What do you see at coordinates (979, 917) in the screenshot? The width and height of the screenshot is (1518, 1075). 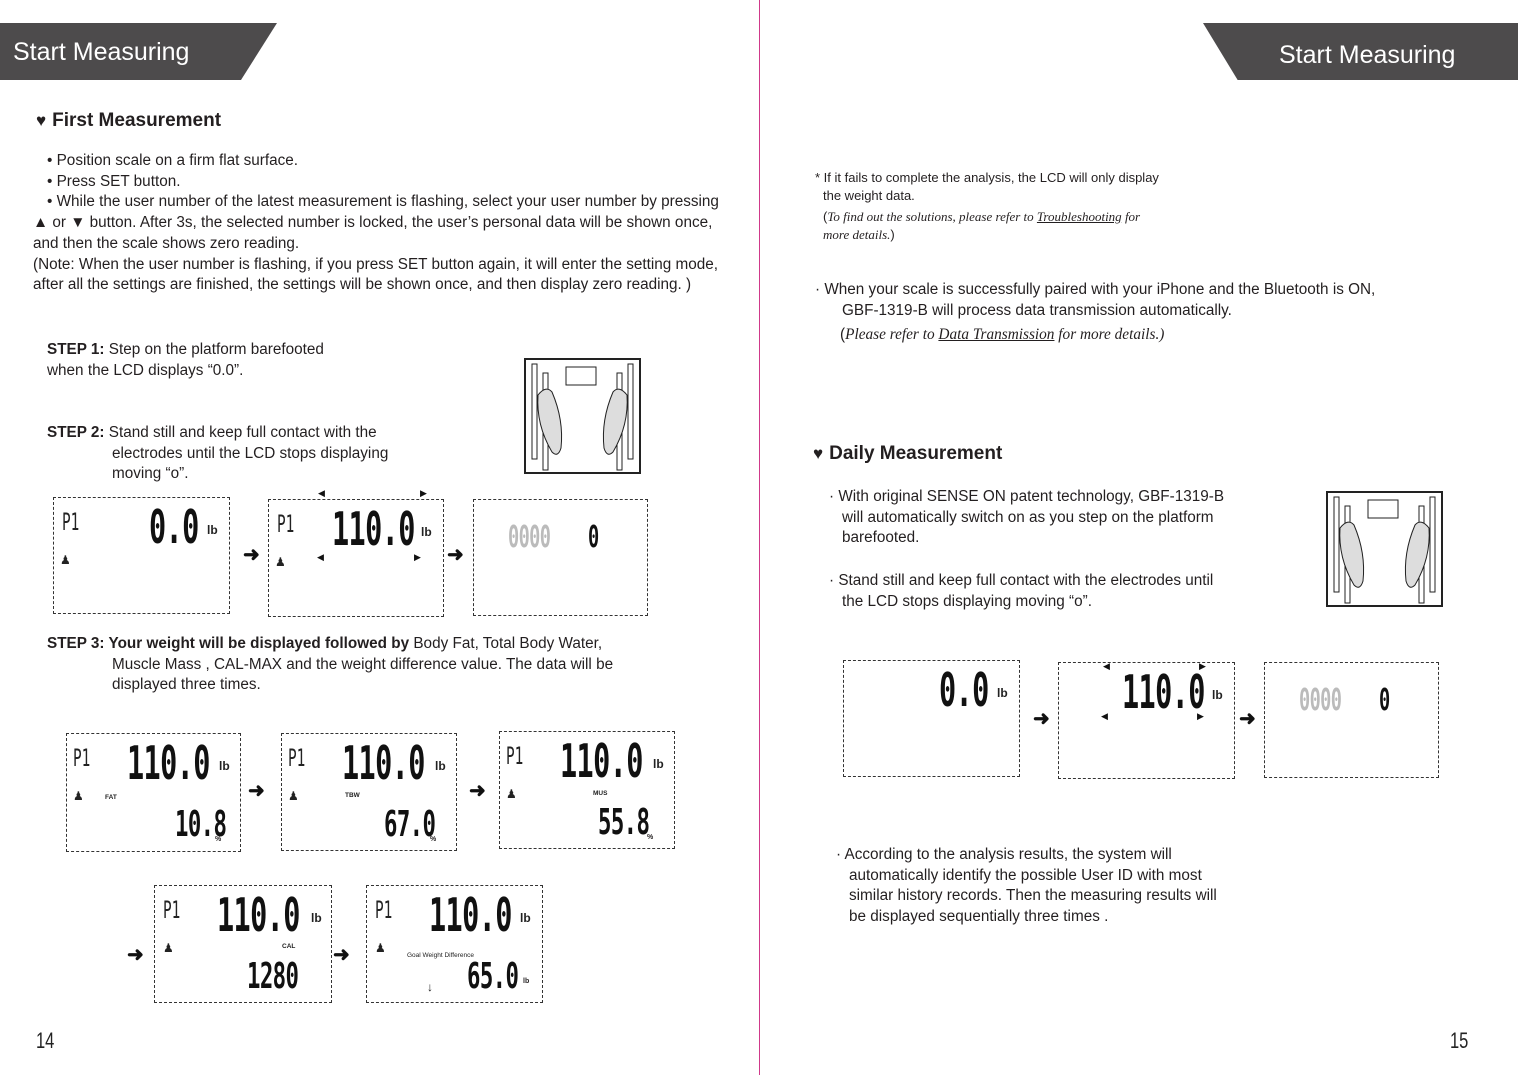 I see `final-bullet-line: be displayed sequentially three times .` at bounding box center [979, 917].